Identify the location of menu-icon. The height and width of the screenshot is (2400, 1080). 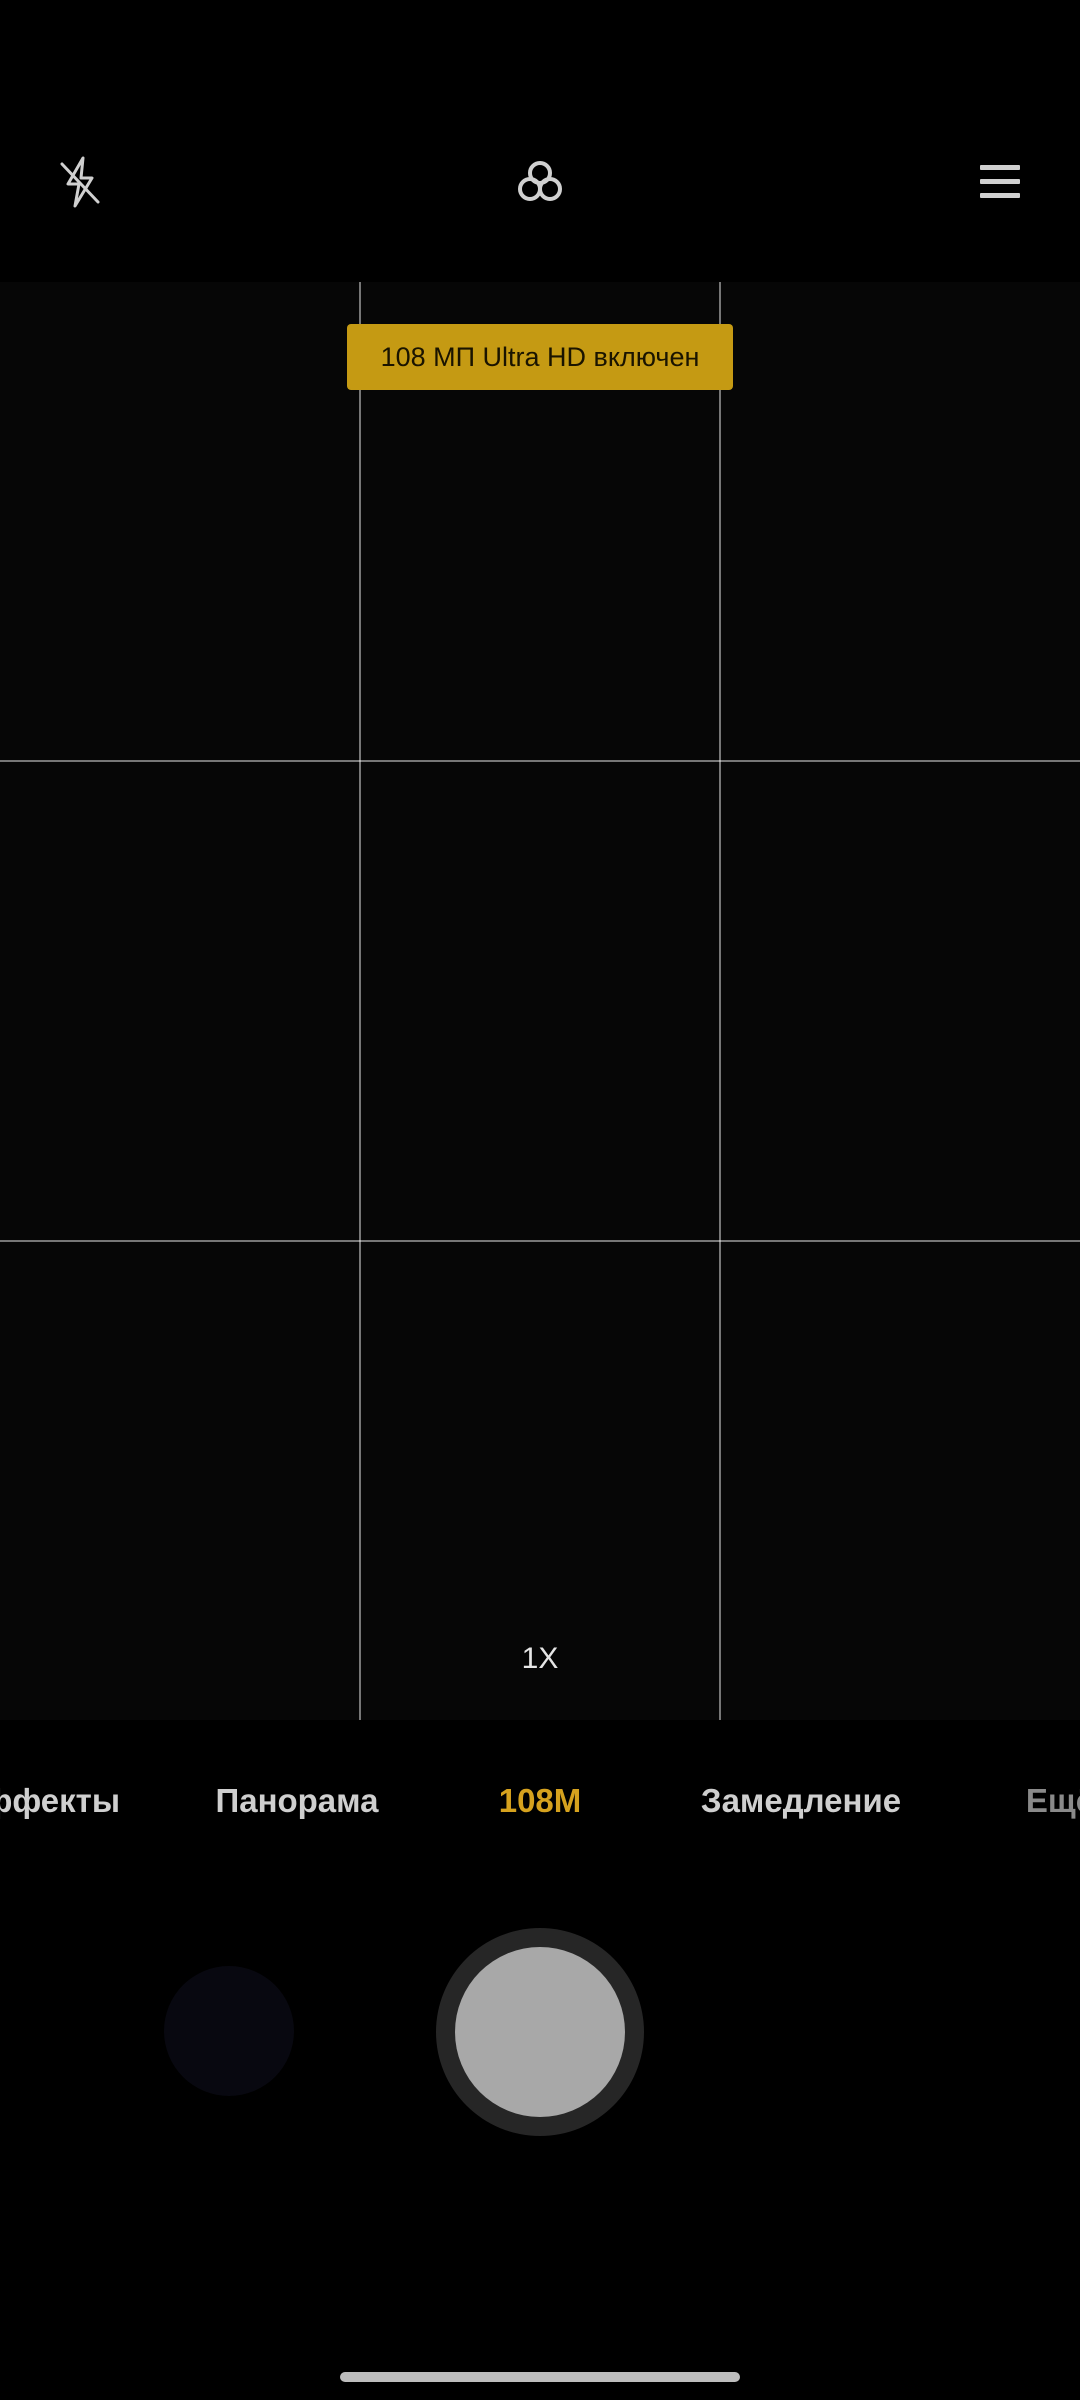
(1000, 181).